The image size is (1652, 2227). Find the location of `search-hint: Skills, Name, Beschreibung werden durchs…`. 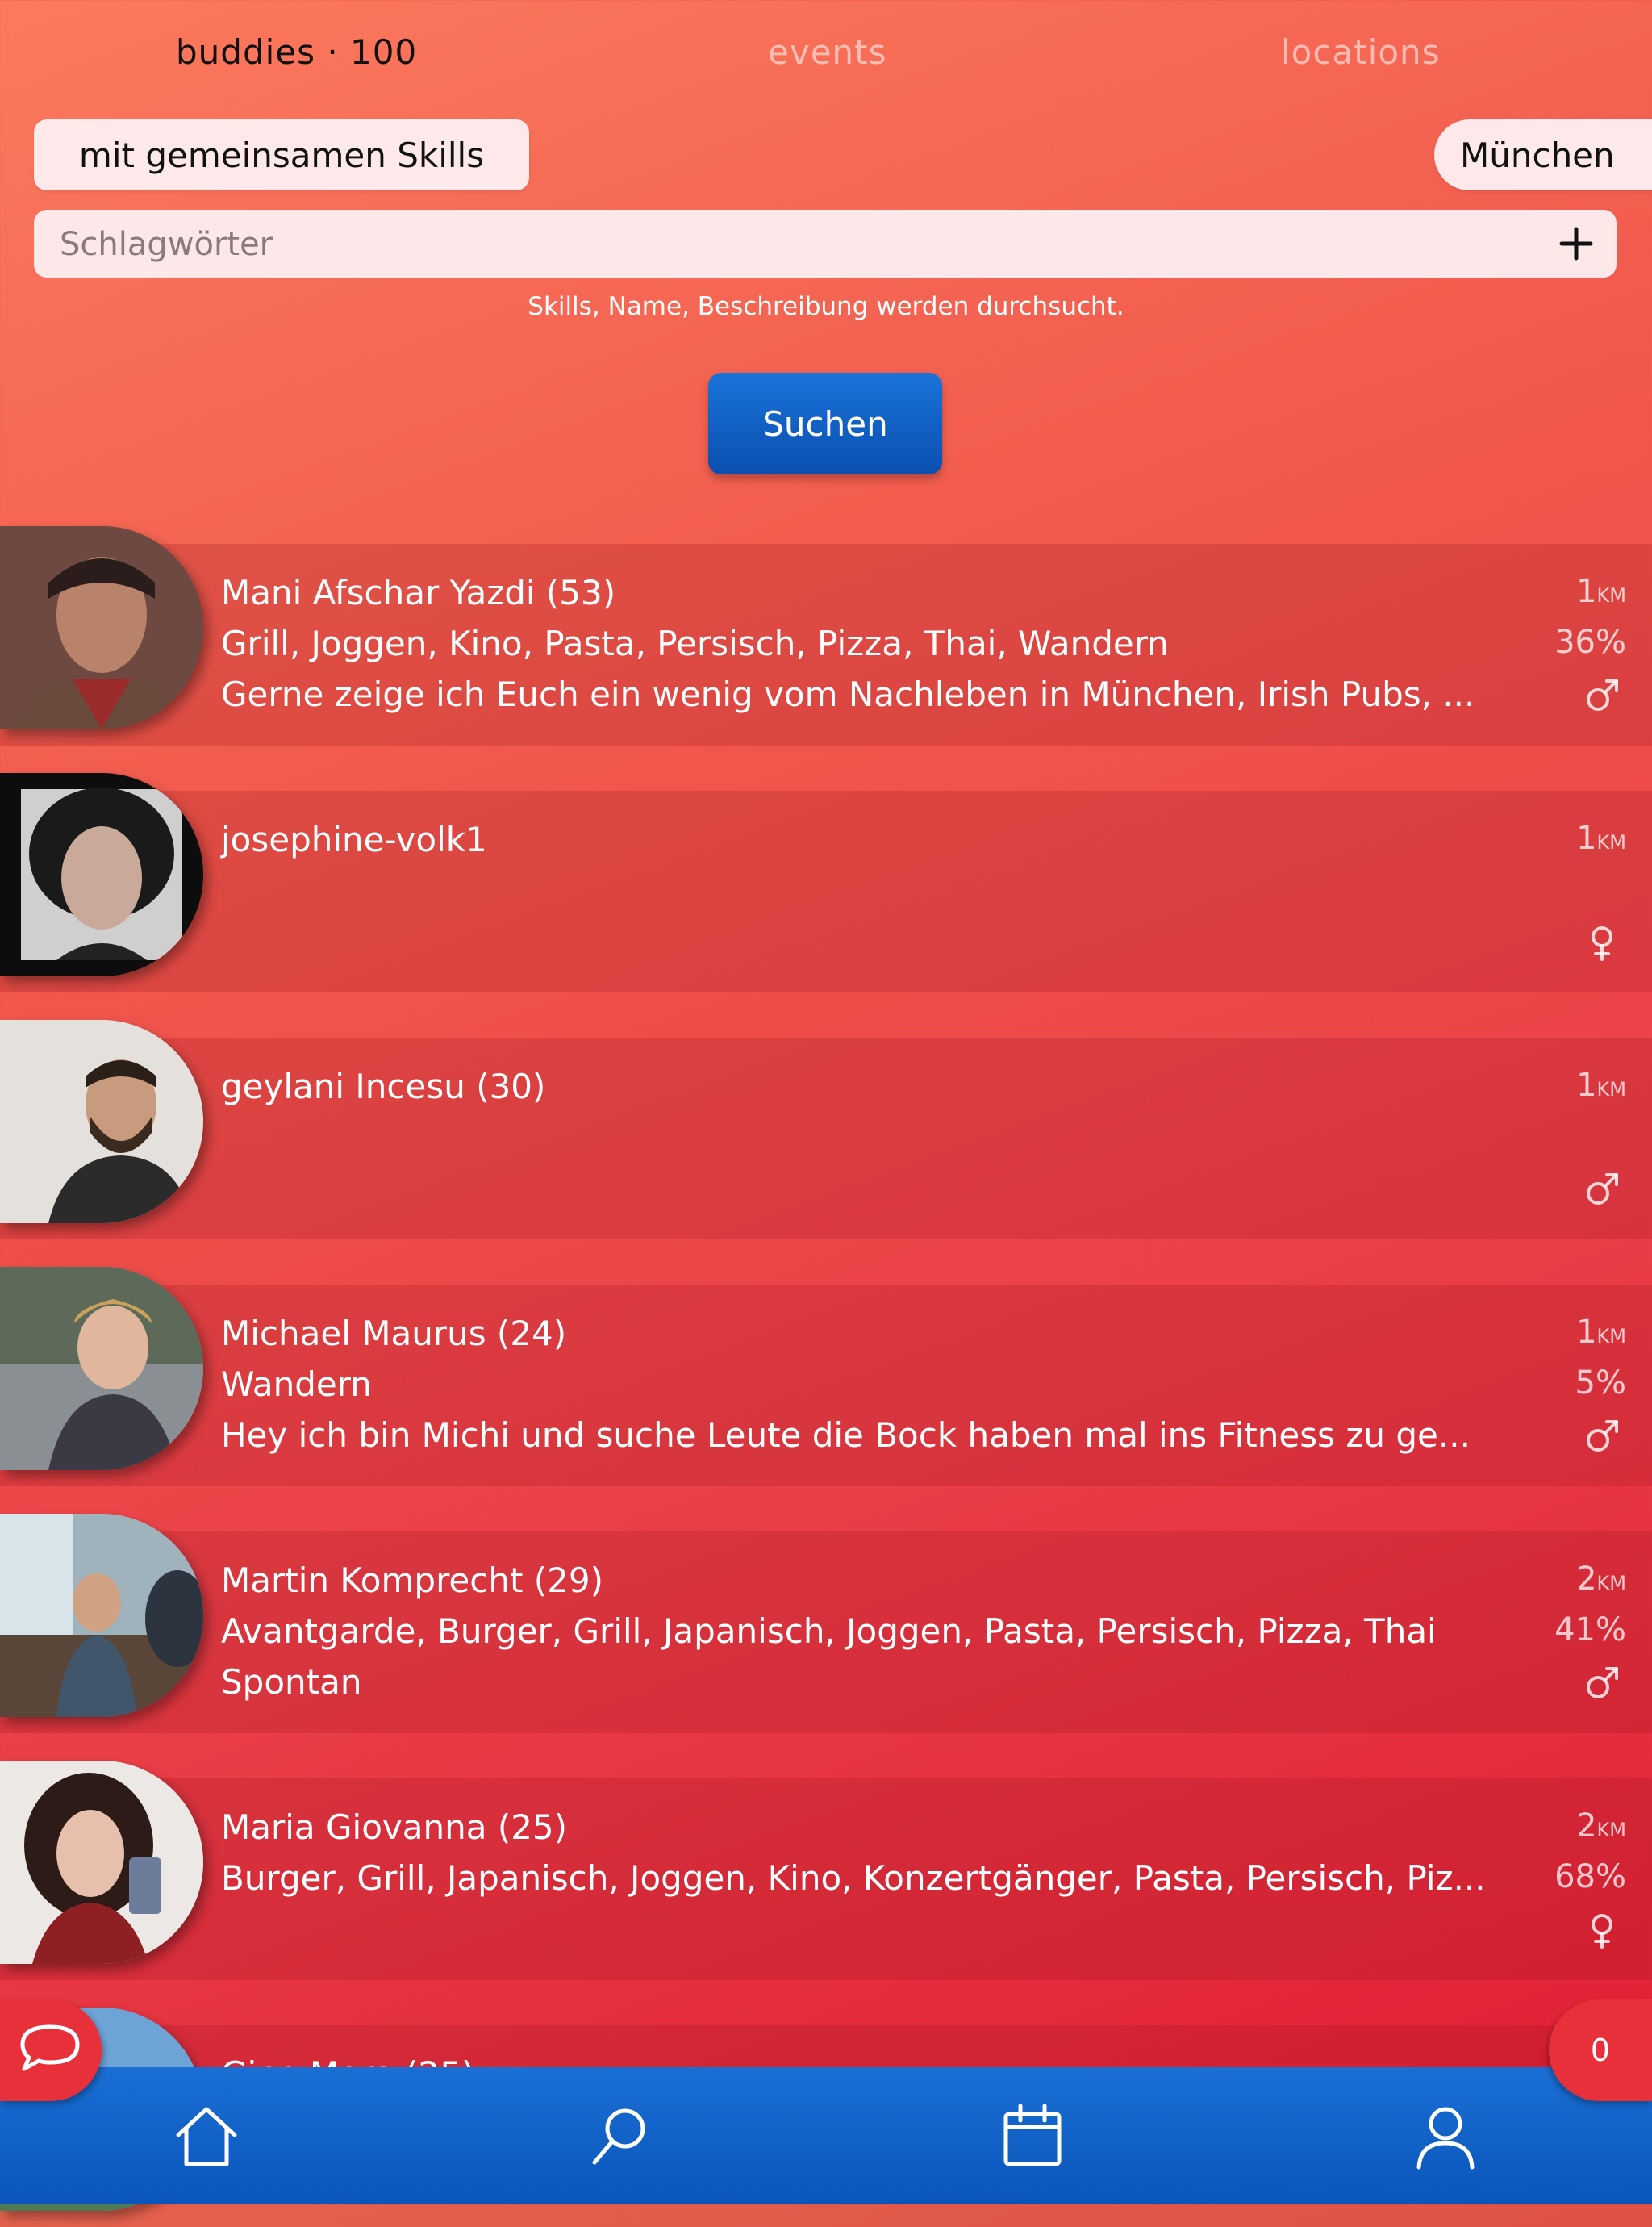

search-hint: Skills, Name, Beschreibung werden durchs… is located at coordinates (826, 306).